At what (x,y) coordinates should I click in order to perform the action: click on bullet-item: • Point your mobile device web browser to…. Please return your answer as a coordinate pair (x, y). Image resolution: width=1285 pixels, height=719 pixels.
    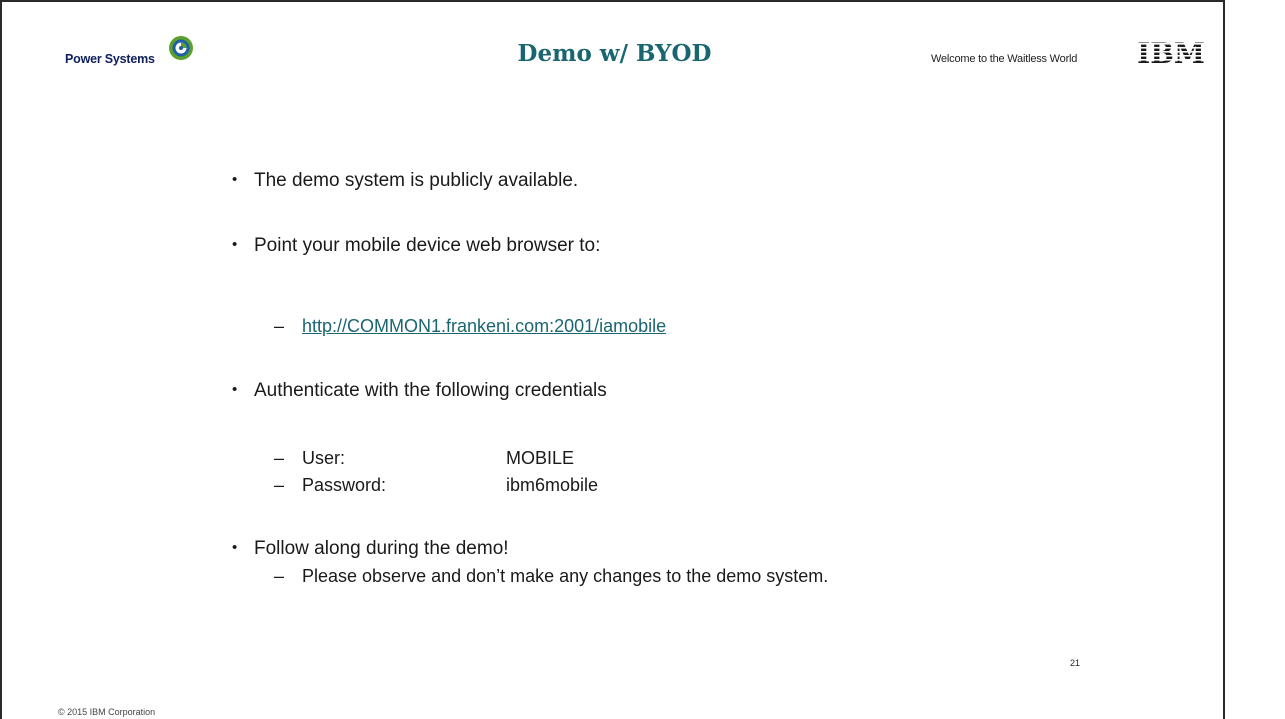
    Looking at the image, I should click on (416, 246).